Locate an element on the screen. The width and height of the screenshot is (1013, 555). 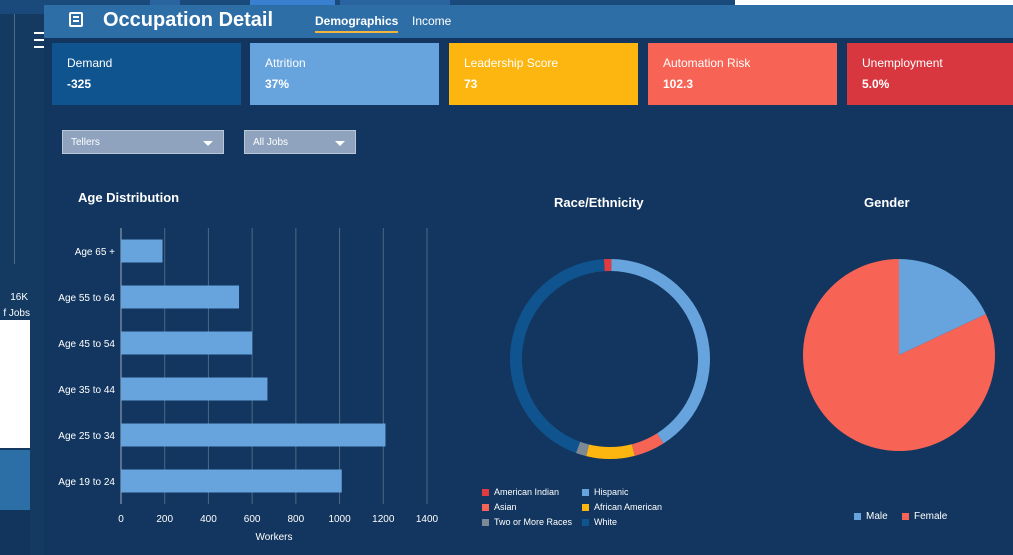
legend-item: White is located at coordinates (599, 522).